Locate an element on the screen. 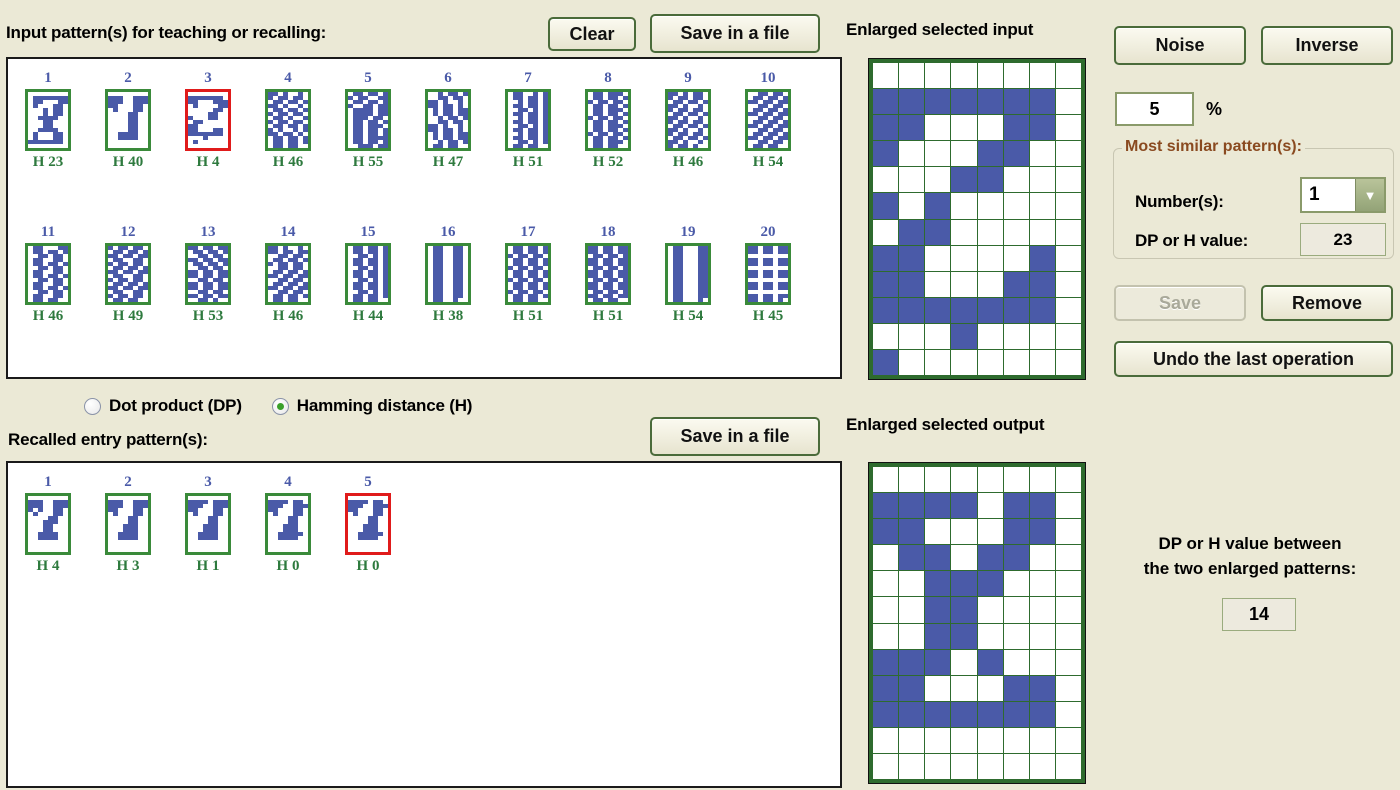  pattern-thumbnail: 14 H 46 is located at coordinates (288, 276).